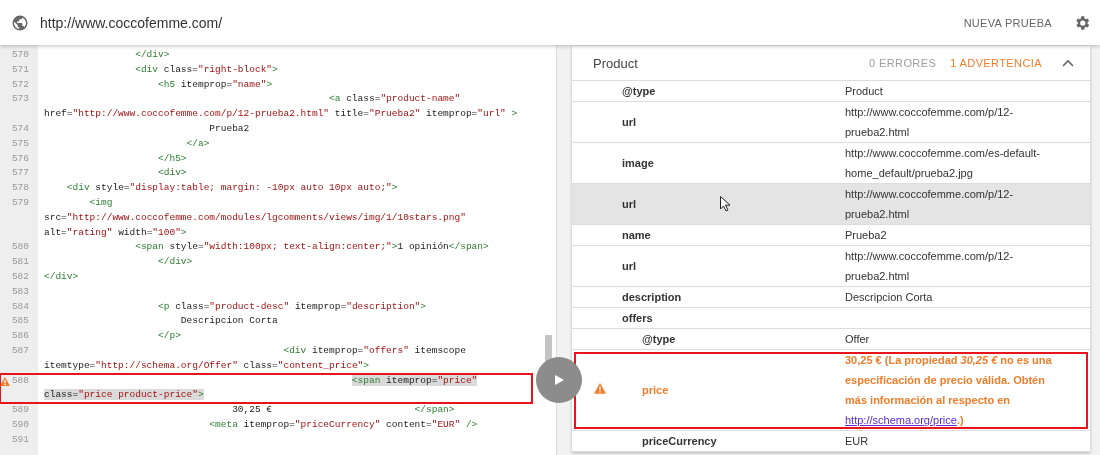 The height and width of the screenshot is (455, 1100). What do you see at coordinates (996, 63) in the screenshot?
I see `warning-count: 1 ADVERTENCIA` at bounding box center [996, 63].